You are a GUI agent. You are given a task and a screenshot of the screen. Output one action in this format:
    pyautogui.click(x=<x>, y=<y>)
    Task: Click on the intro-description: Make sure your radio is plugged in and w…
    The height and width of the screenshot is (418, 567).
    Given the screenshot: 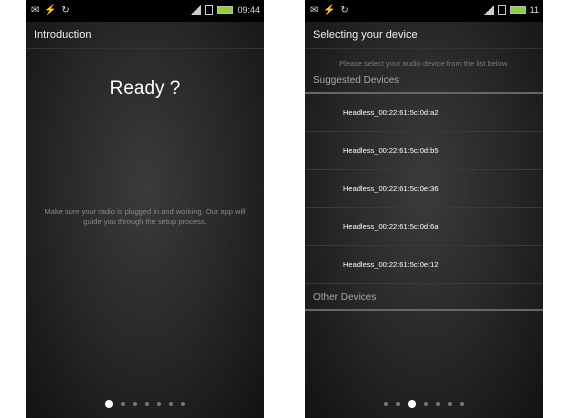 What is the action you would take?
    pyautogui.click(x=145, y=216)
    